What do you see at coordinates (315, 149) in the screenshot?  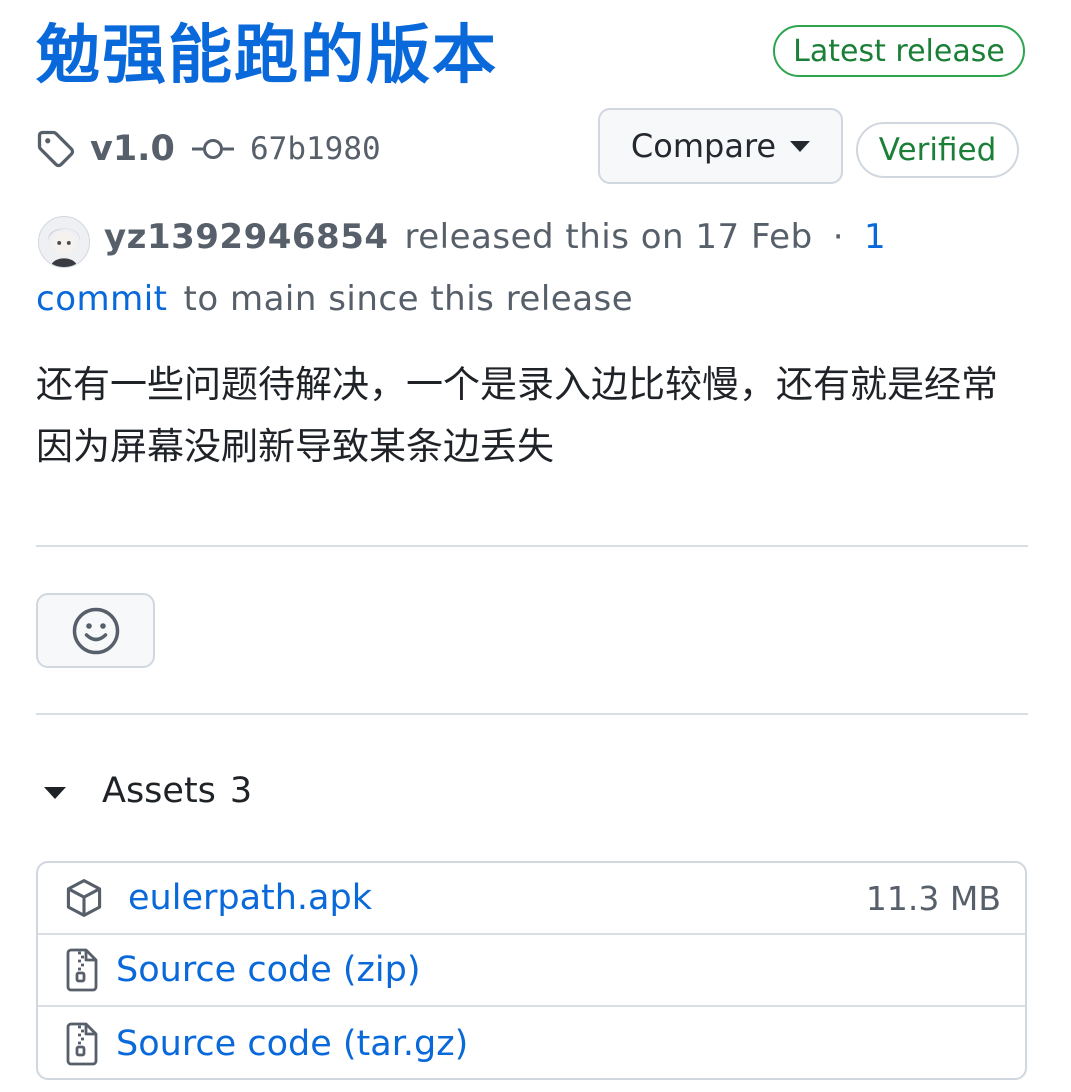 I see `commit-hash: 67b1980` at bounding box center [315, 149].